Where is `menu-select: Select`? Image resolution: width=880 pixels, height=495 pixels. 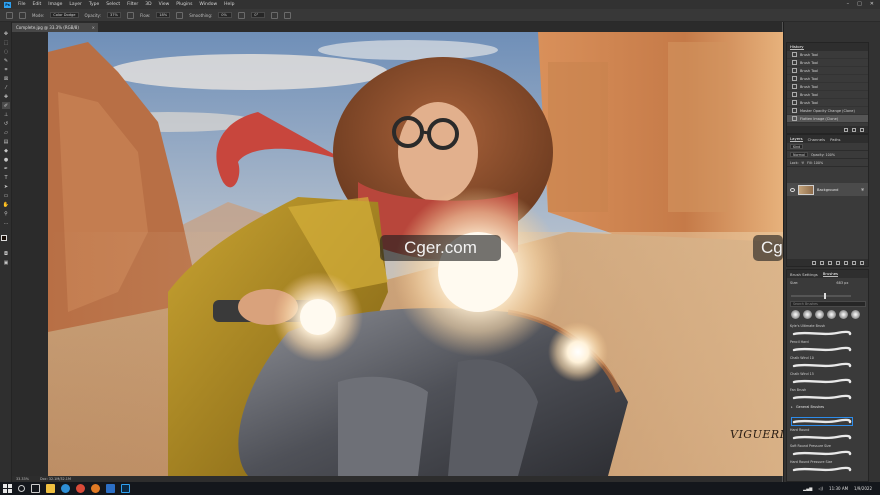 menu-select: Select is located at coordinates (113, 4).